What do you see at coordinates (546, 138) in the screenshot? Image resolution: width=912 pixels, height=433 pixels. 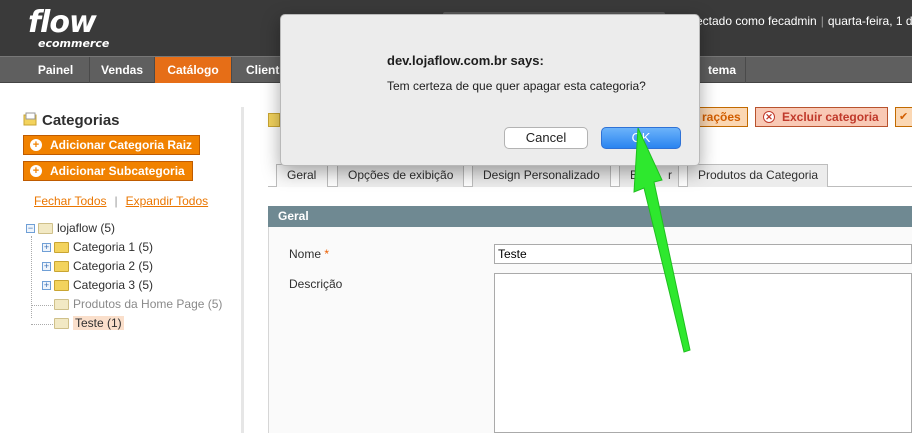 I see `cancel-button: Cancel` at bounding box center [546, 138].